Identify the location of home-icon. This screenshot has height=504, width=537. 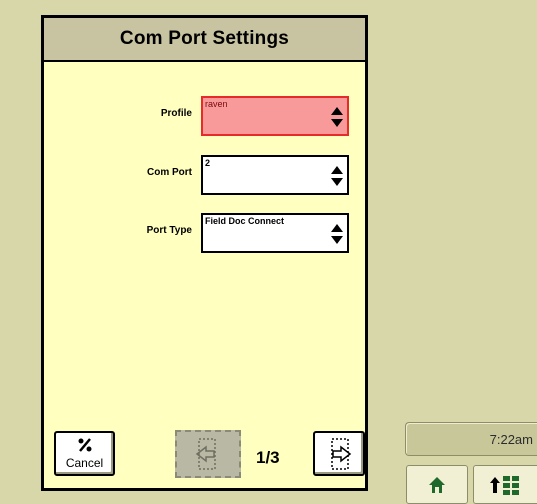
(437, 484).